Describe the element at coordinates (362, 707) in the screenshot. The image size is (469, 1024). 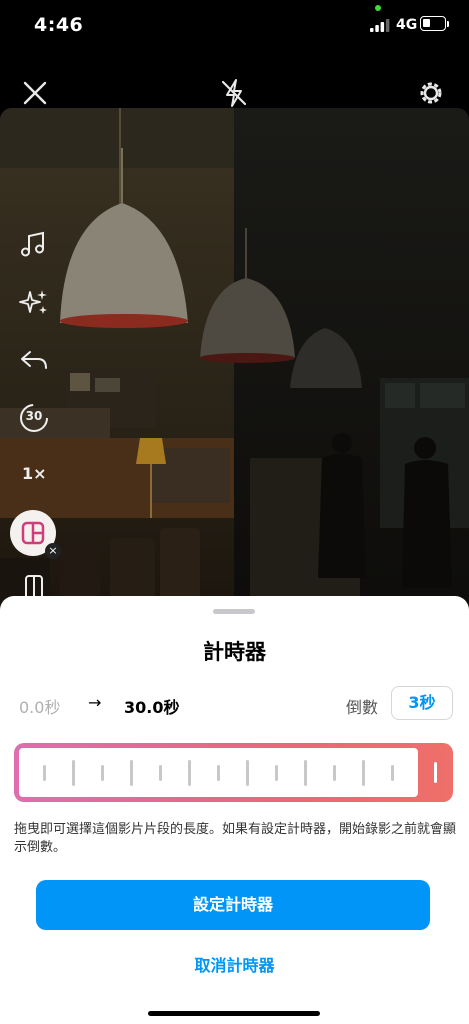
I see `countdown-label: 倒數` at that location.